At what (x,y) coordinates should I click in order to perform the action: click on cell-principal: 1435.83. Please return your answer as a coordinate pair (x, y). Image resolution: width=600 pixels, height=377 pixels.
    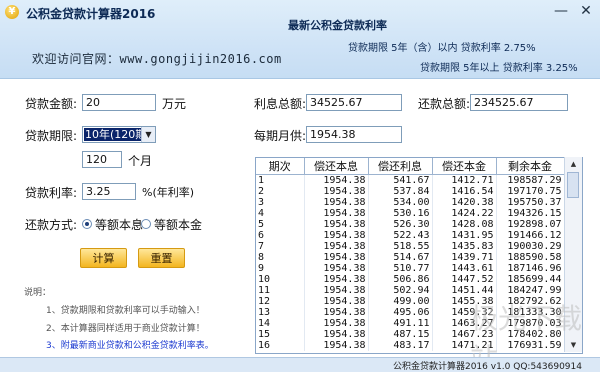
    Looking at the image, I should click on (464, 246).